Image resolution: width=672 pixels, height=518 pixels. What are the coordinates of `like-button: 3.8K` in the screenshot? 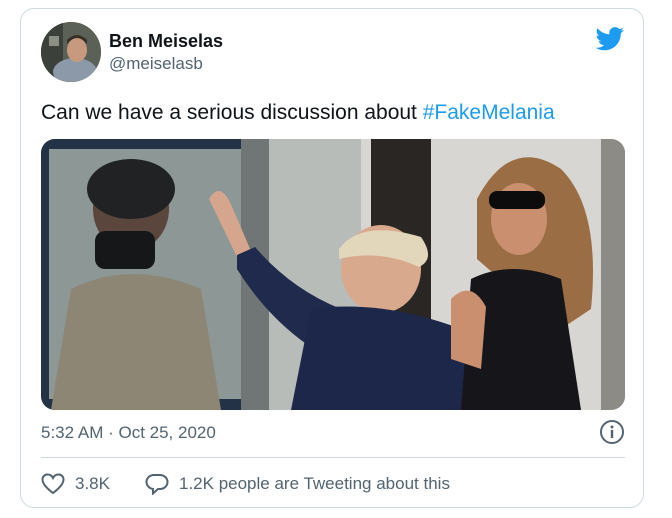 It's located at (75, 484).